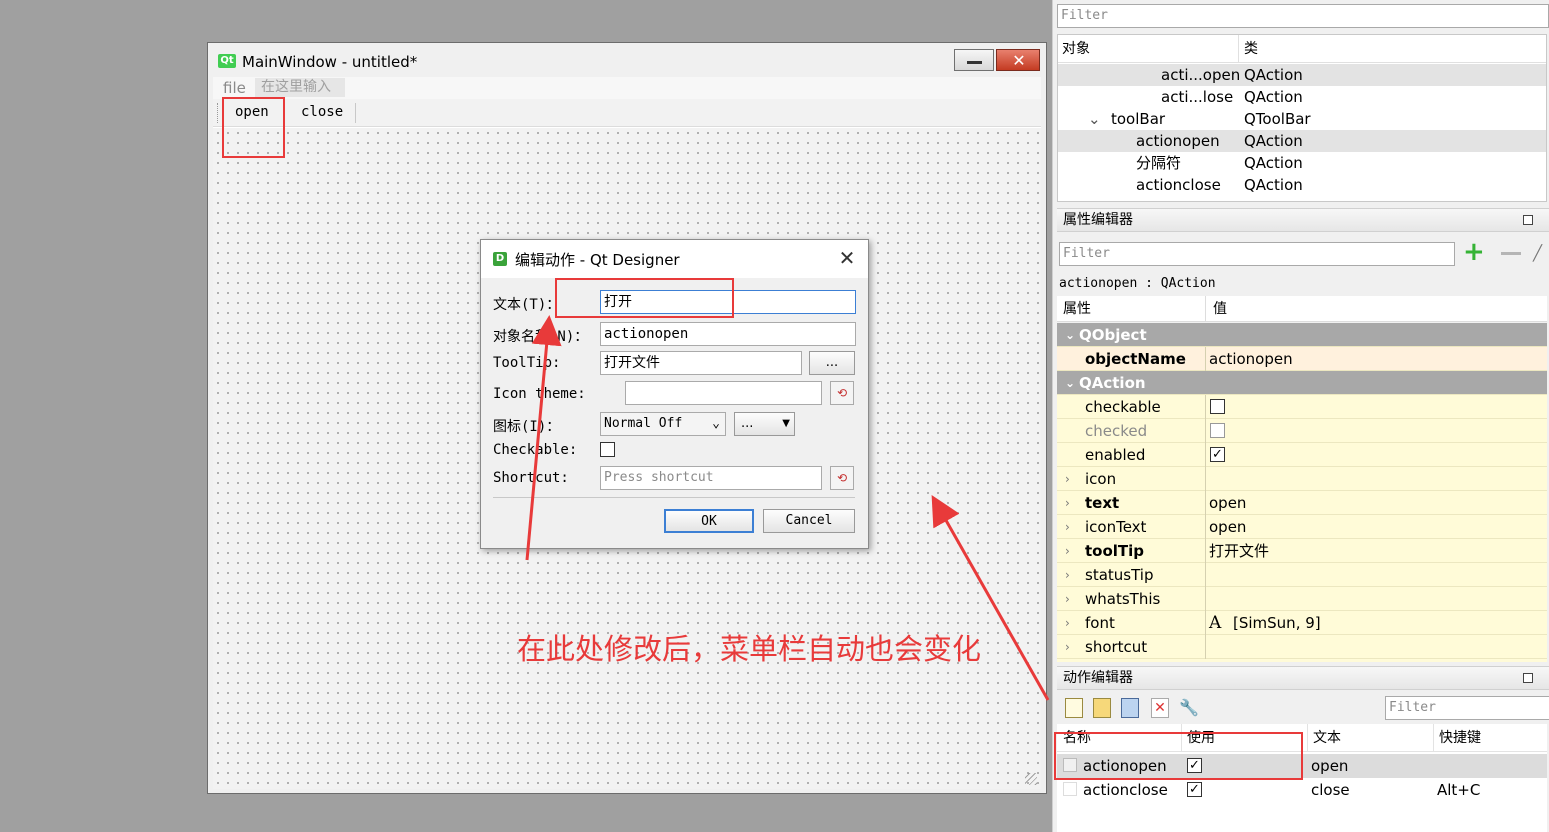 The image size is (1549, 832). Describe the element at coordinates (543, 438) in the screenshot. I see `arrow-to-text-field` at that location.